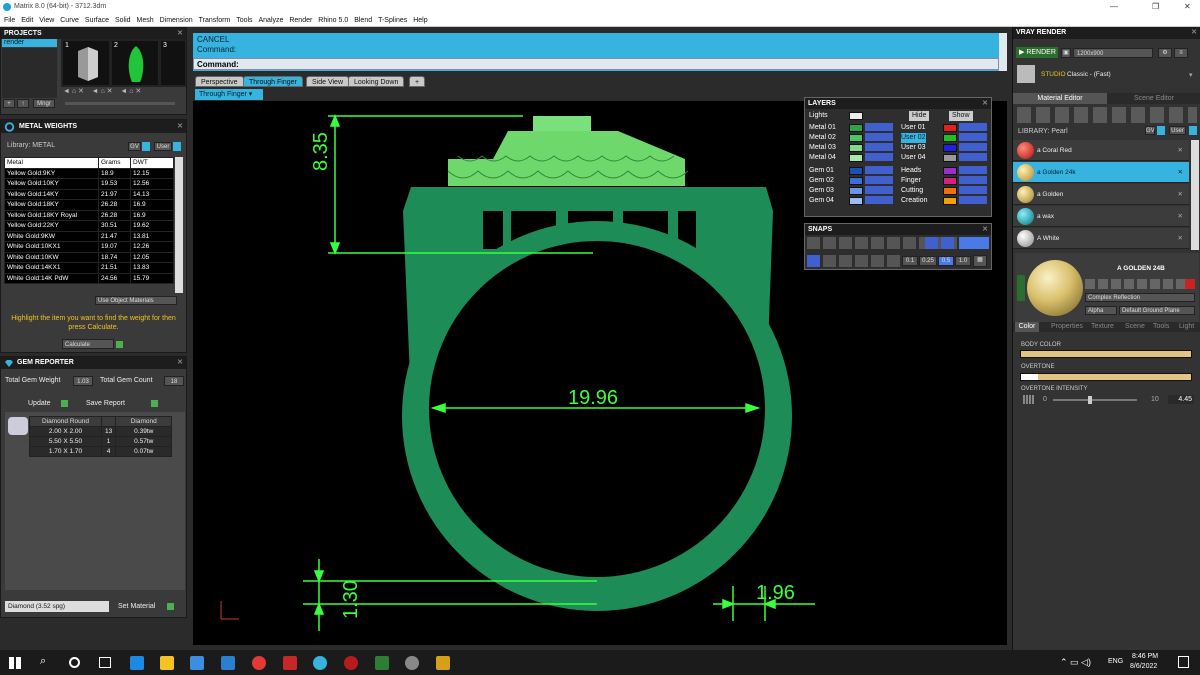 This screenshot has height=675, width=1200. Describe the element at coordinates (596, 64) in the screenshot. I see `command-input: Command:` at that location.